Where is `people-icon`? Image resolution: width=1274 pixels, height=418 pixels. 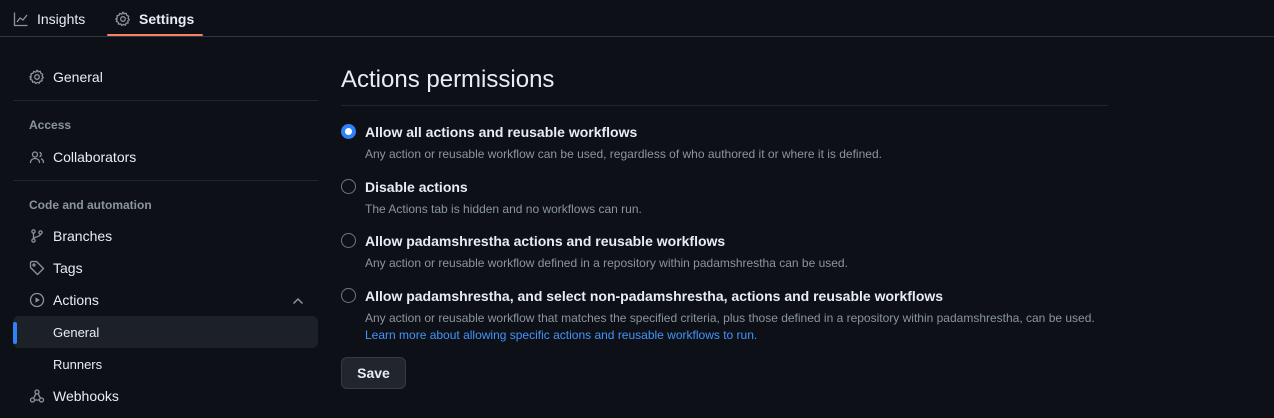 people-icon is located at coordinates (37, 157).